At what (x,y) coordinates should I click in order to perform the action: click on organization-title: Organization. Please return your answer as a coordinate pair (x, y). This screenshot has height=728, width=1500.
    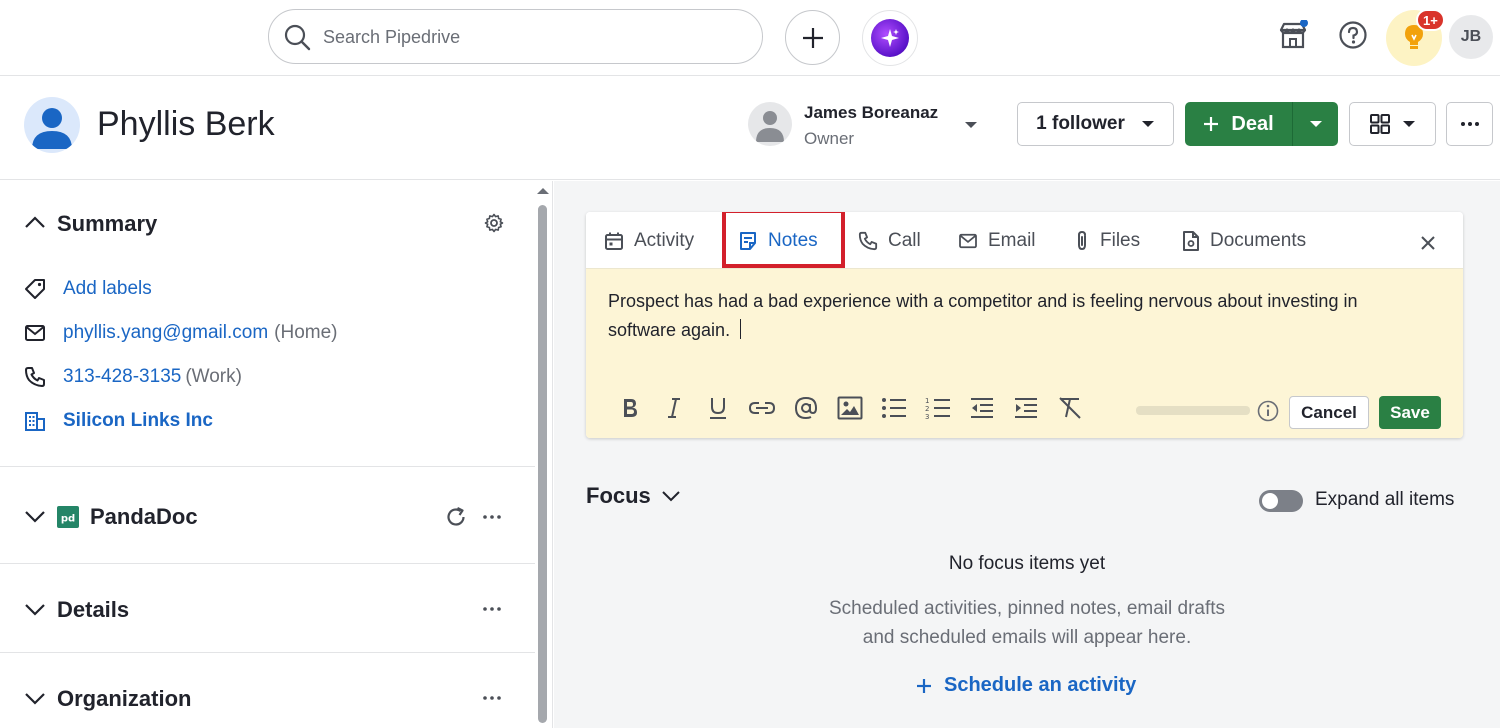
    Looking at the image, I should click on (124, 699).